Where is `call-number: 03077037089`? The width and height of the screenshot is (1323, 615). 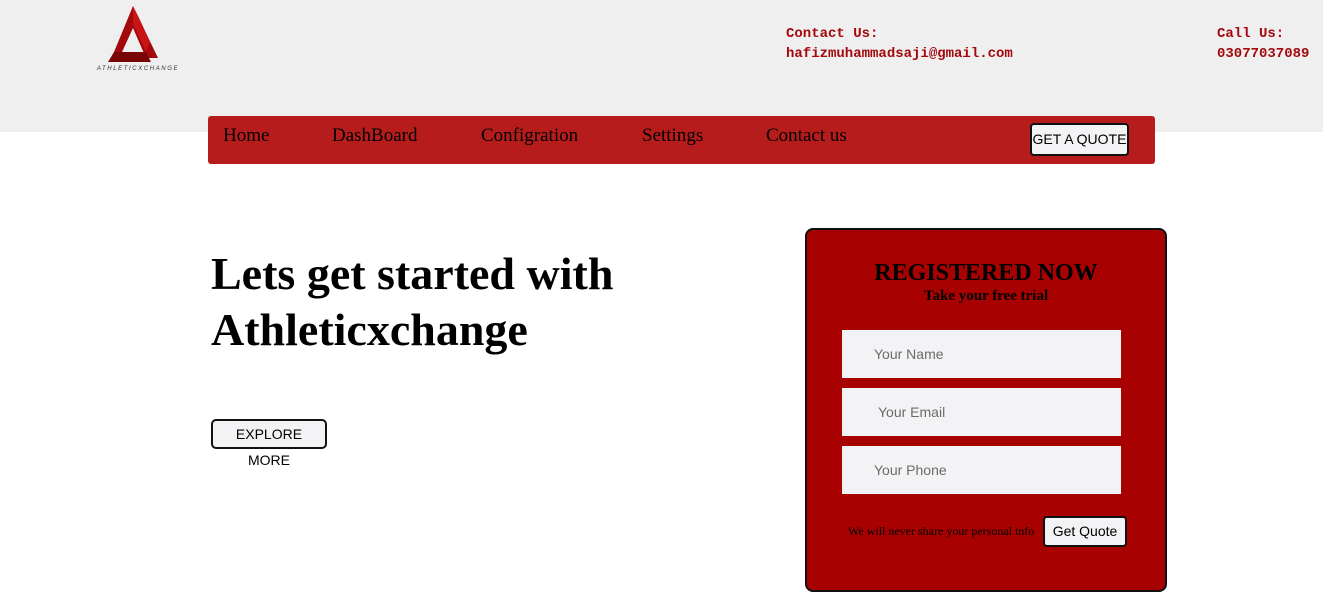
call-number: 03077037089 is located at coordinates (1263, 54).